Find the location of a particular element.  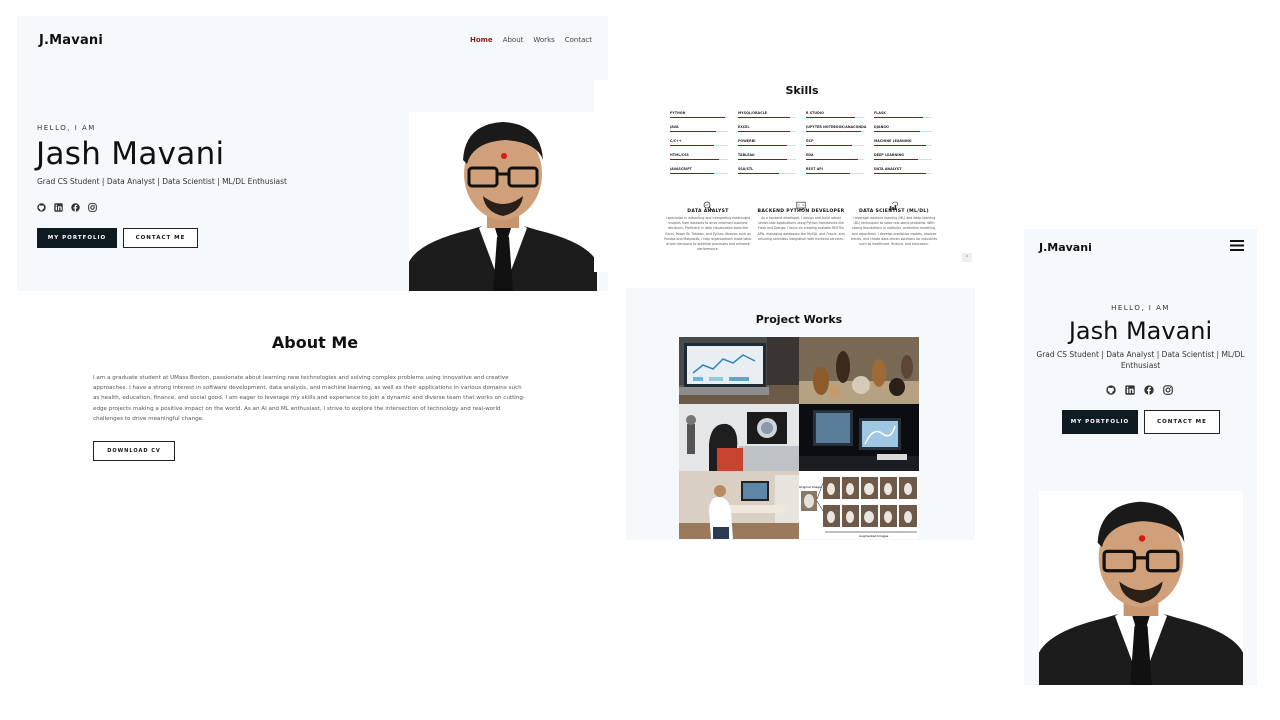

site-logo: J.Mavani is located at coordinates (71, 40).